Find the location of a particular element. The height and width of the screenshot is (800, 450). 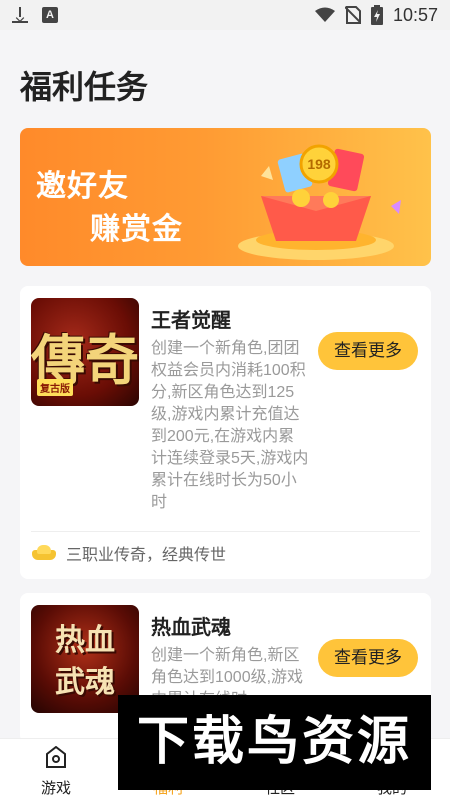

game-title: 王者觉醒 is located at coordinates (191, 321).